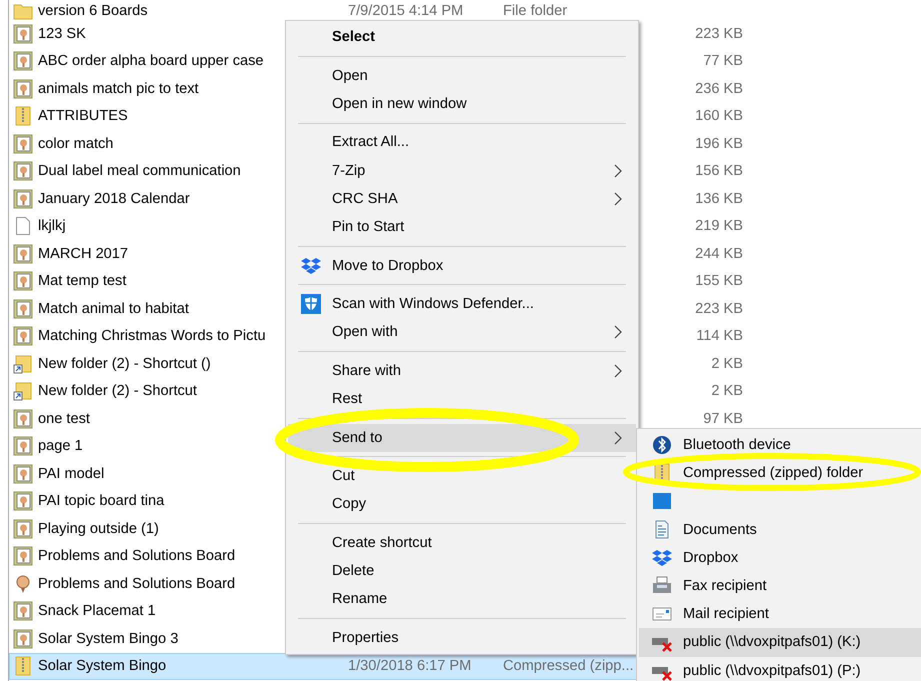  Describe the element at coordinates (719, 198) in the screenshot. I see `file-size: 136 KB` at that location.